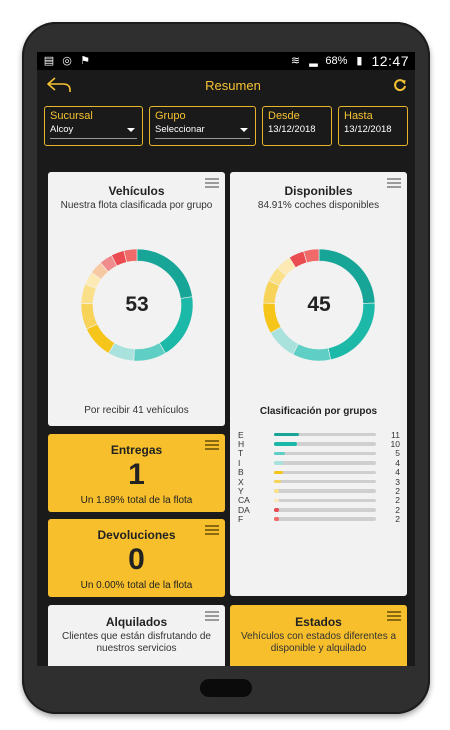 The width and height of the screenshot is (450, 730). What do you see at coordinates (318, 622) in the screenshot?
I see `states-title: Estados` at bounding box center [318, 622].